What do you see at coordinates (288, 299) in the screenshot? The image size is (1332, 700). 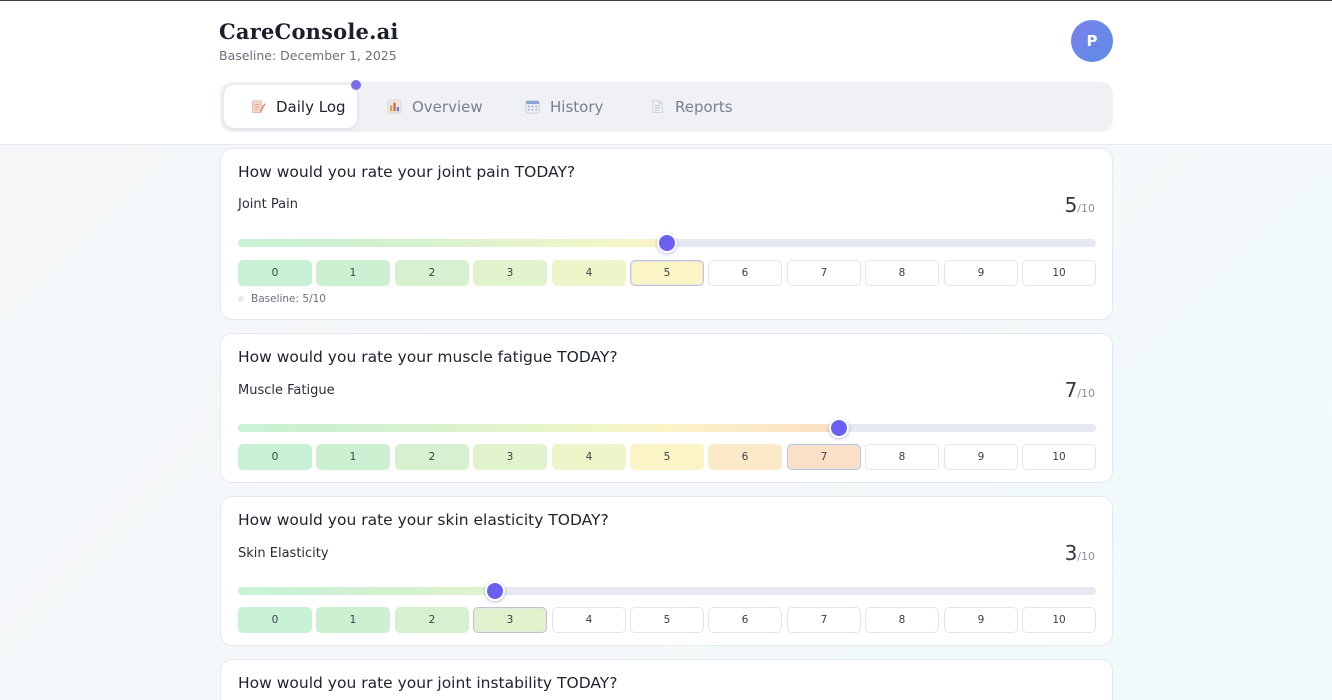 I see `baseline-text: Baseline: 5/10` at bounding box center [288, 299].